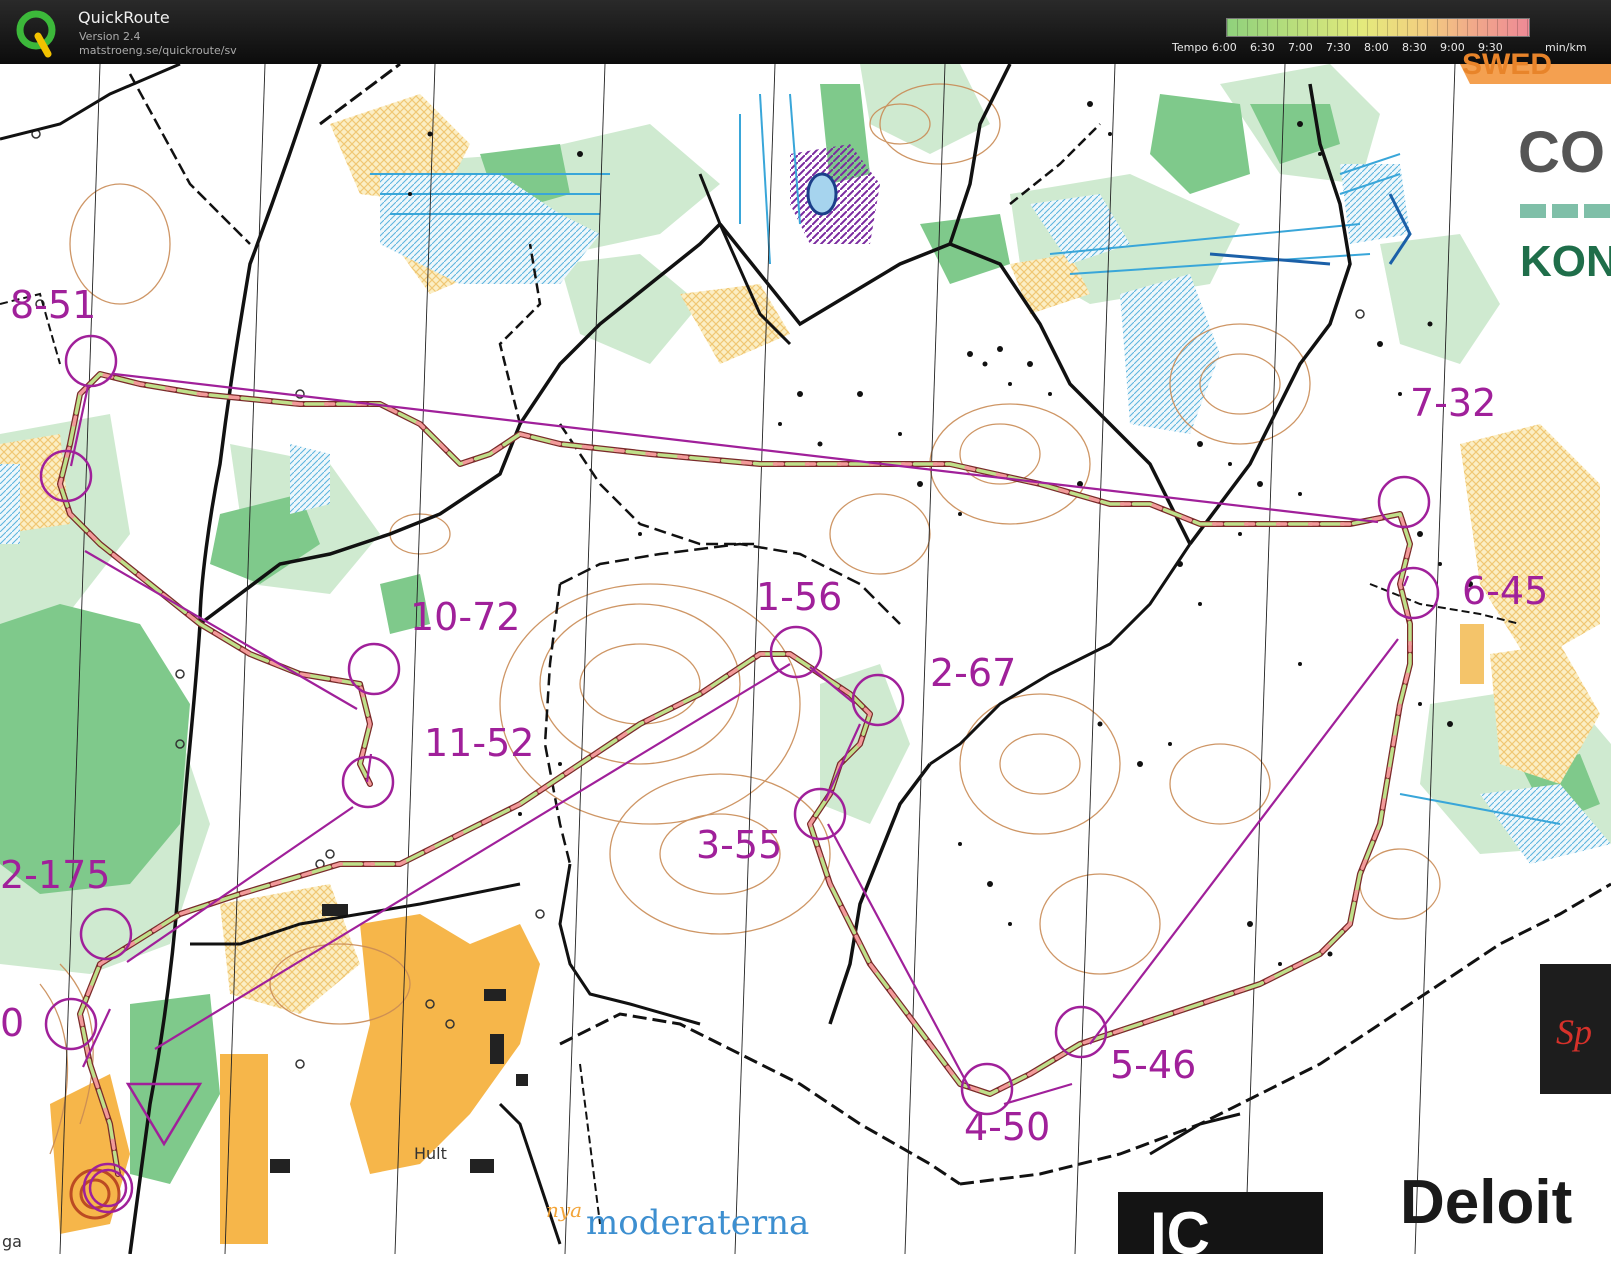 Image resolution: width=1611 pixels, height=1267 pixels. Describe the element at coordinates (1262, 47) in the screenshot. I see `pace-tick: 6:30` at that location.